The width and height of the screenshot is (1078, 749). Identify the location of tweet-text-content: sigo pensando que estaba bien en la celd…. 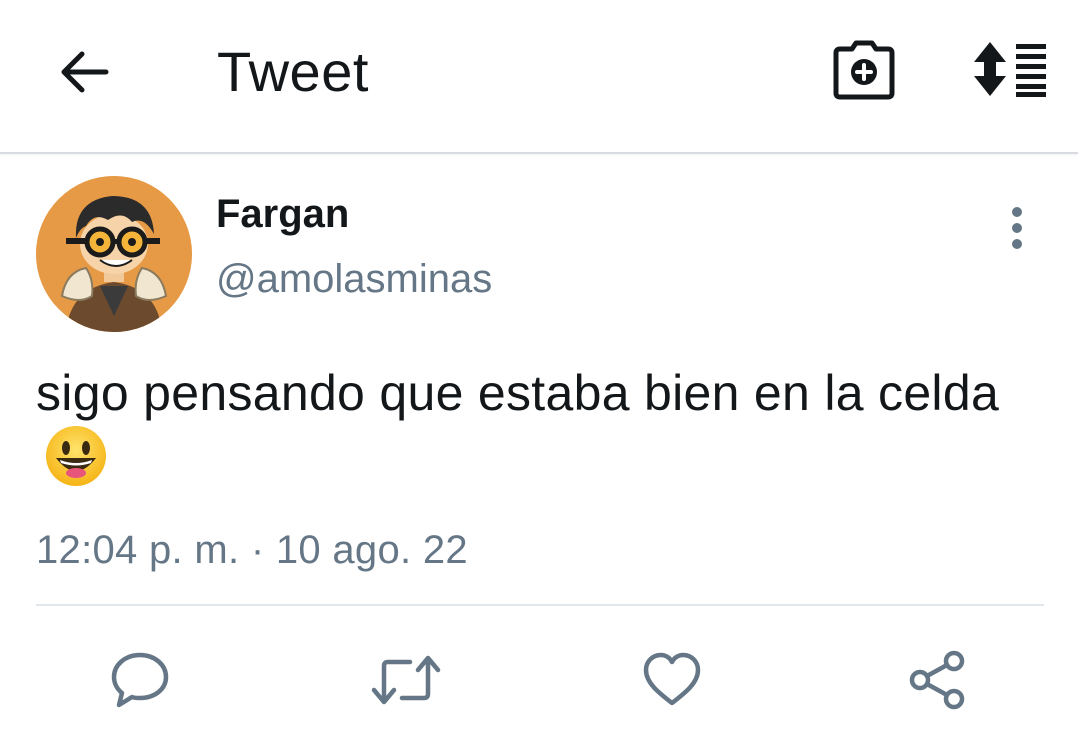
(518, 393).